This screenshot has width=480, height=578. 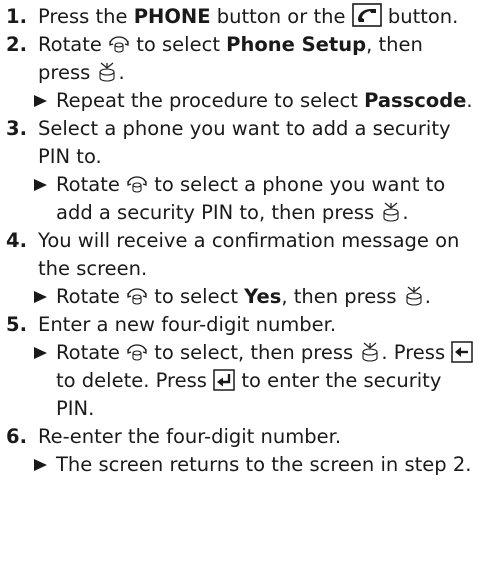 I want to click on step-1: 1. Press the PHONE button or the button., so click(x=242, y=17).